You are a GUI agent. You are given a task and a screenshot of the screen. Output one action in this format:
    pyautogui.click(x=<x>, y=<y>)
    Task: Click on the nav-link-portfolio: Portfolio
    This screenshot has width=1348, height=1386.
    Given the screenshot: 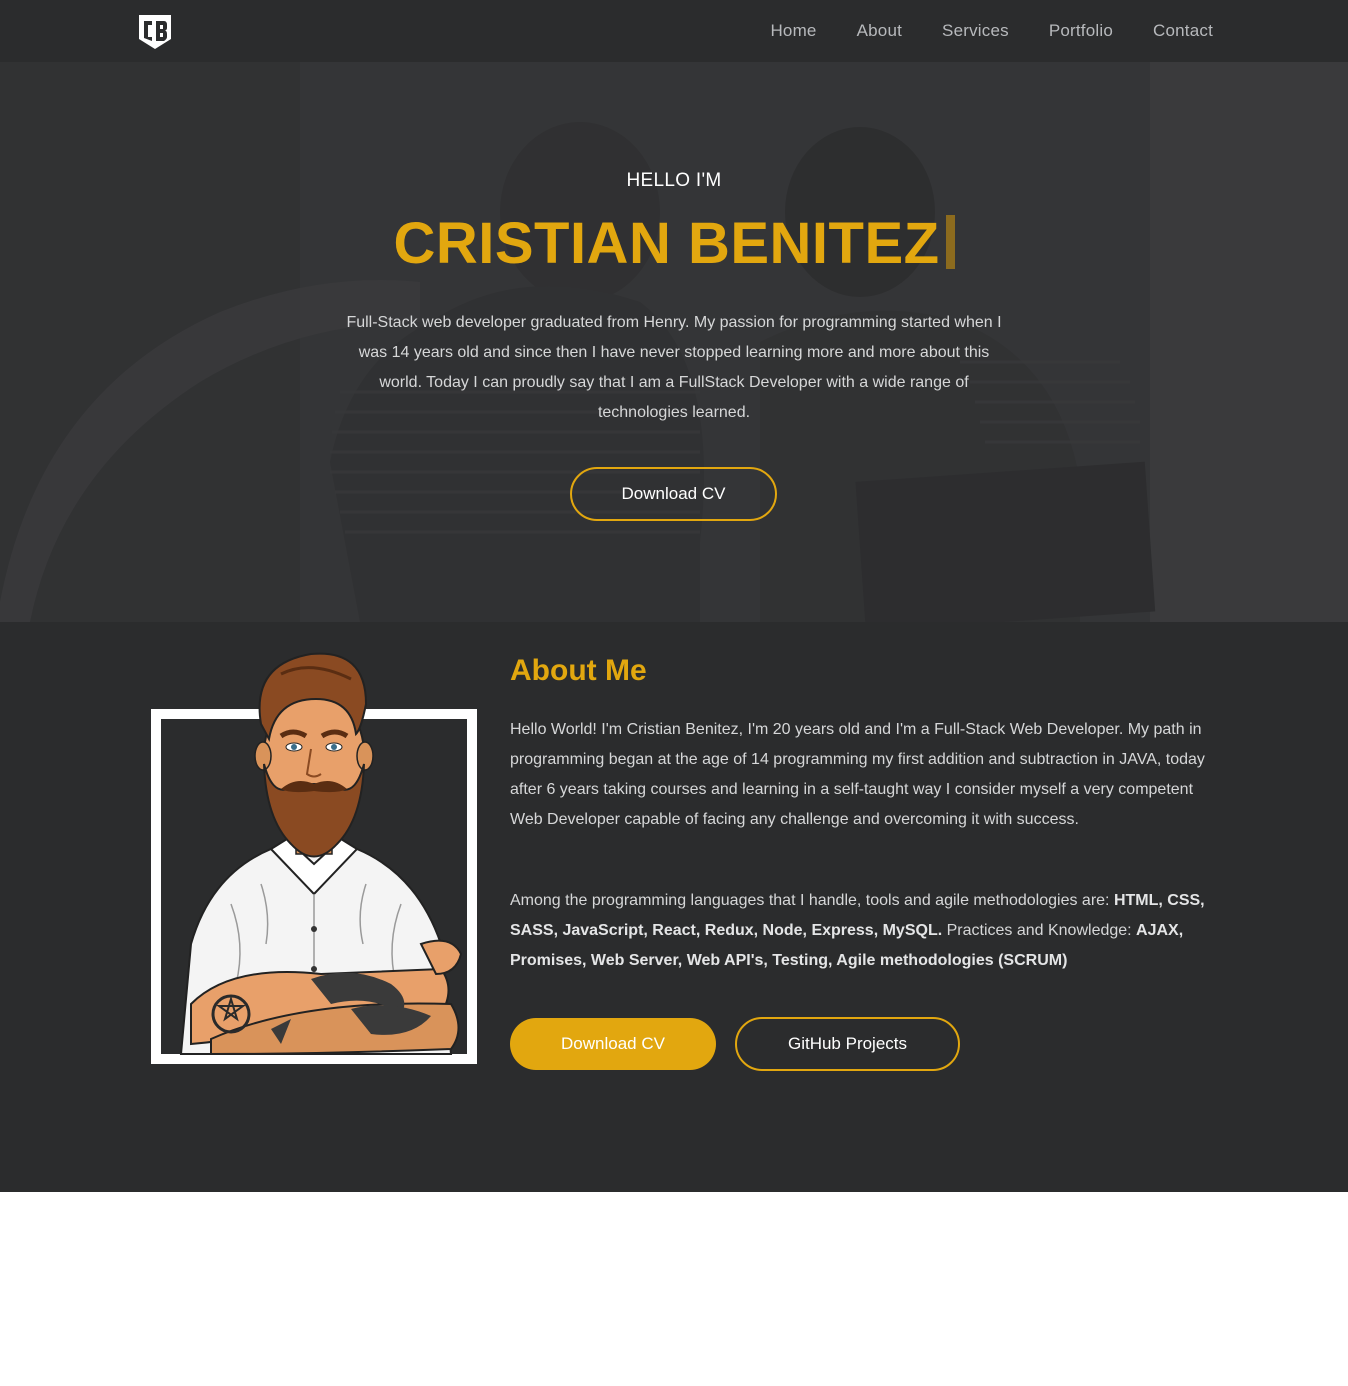 What is the action you would take?
    pyautogui.click(x=1081, y=31)
    